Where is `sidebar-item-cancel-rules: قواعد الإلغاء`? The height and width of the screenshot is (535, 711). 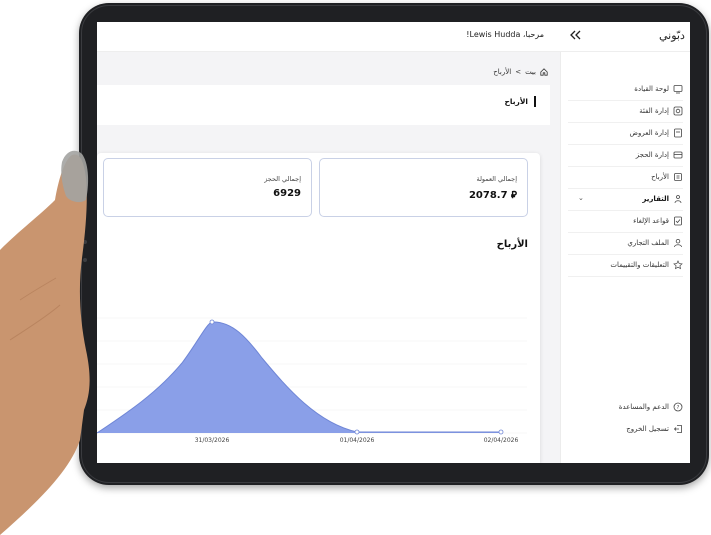 sidebar-item-cancel-rules: قواعد الإلغاء is located at coordinates (625, 221).